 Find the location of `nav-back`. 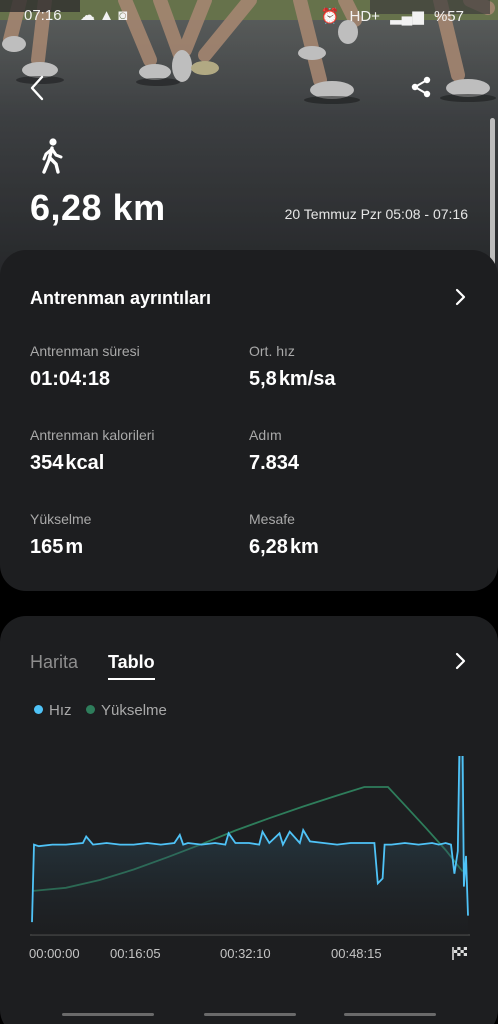

nav-back is located at coordinates (390, 1014).